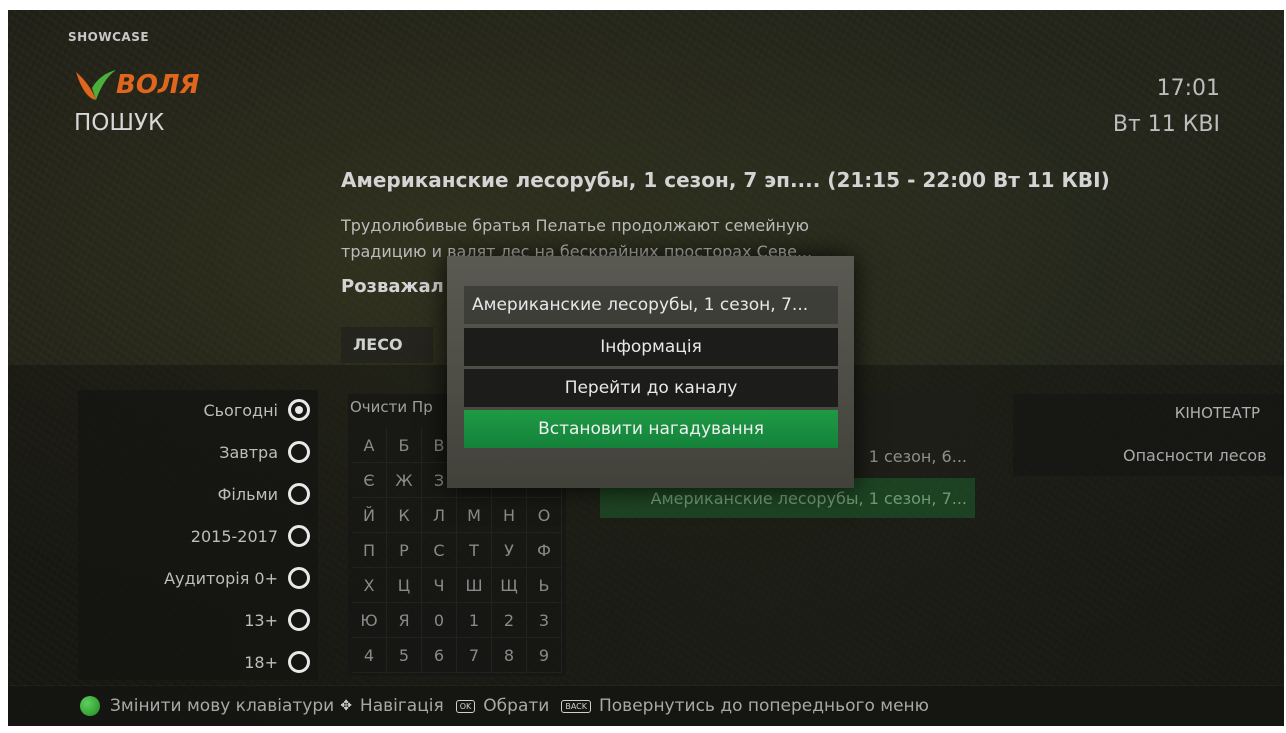  I want to click on page-title: ПОШУК, so click(119, 123).